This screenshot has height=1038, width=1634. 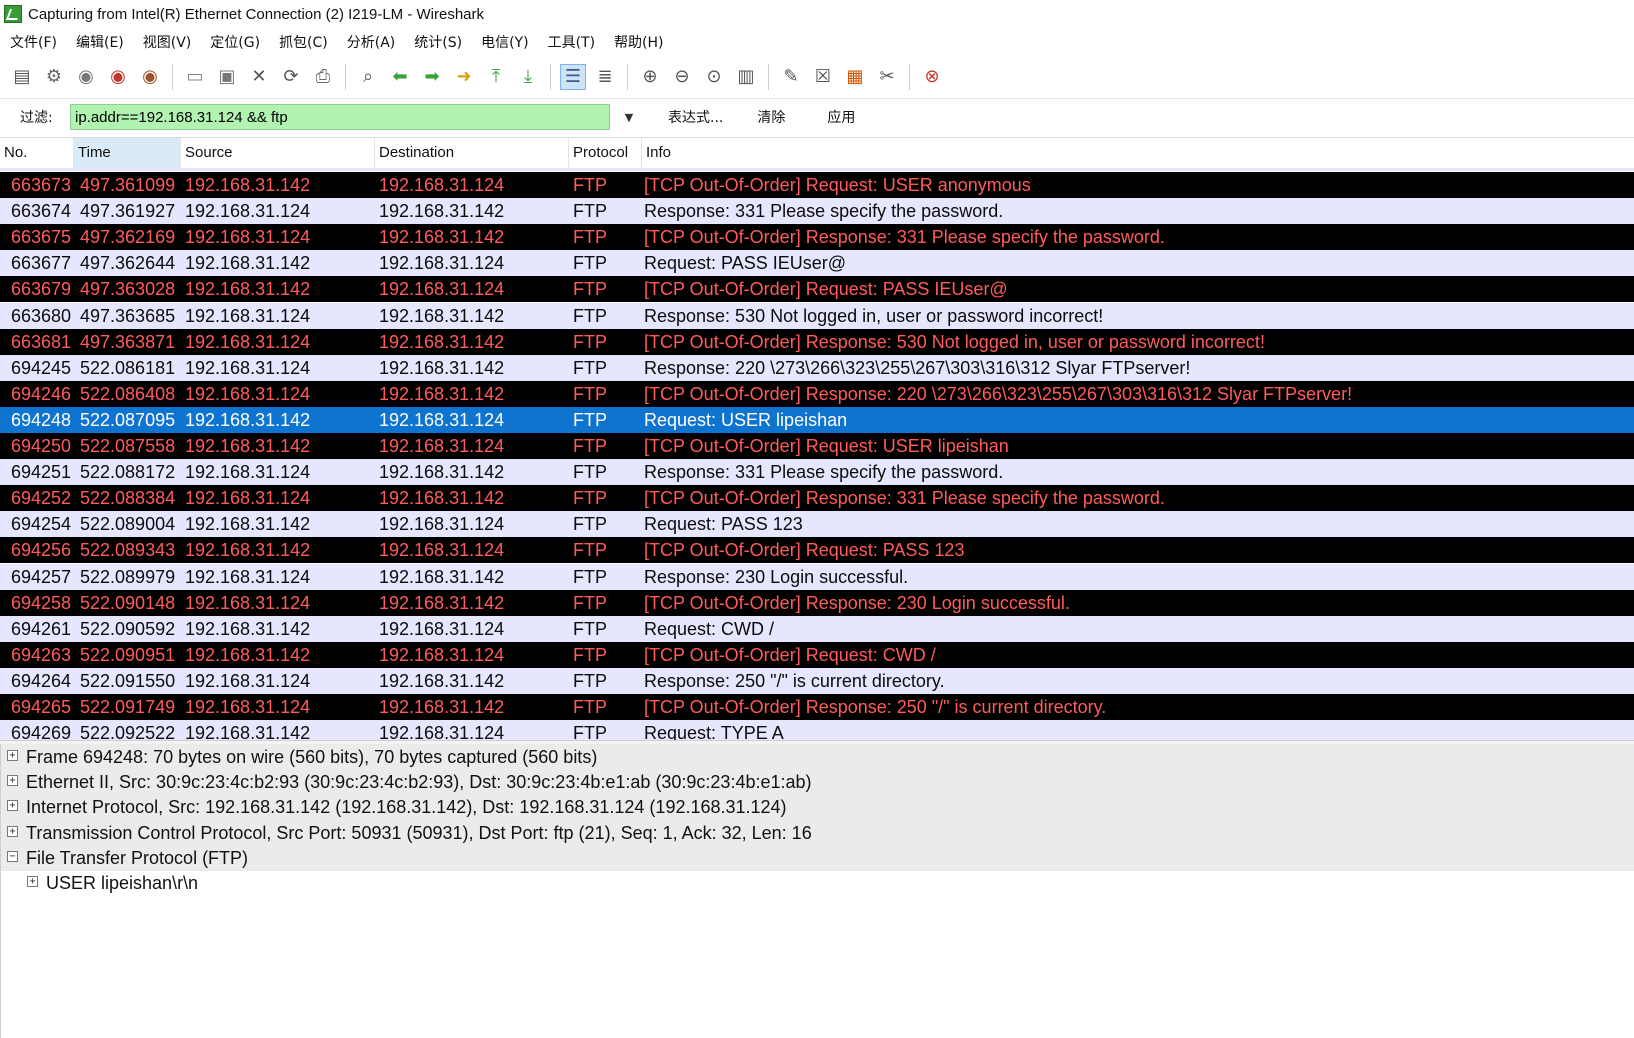 What do you see at coordinates (227, 77) in the screenshot?
I see `save-file-icon: ▣` at bounding box center [227, 77].